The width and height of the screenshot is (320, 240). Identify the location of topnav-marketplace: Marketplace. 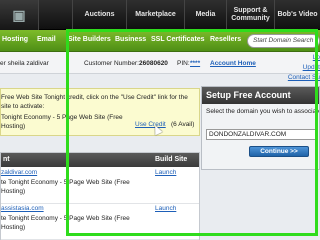
(155, 15).